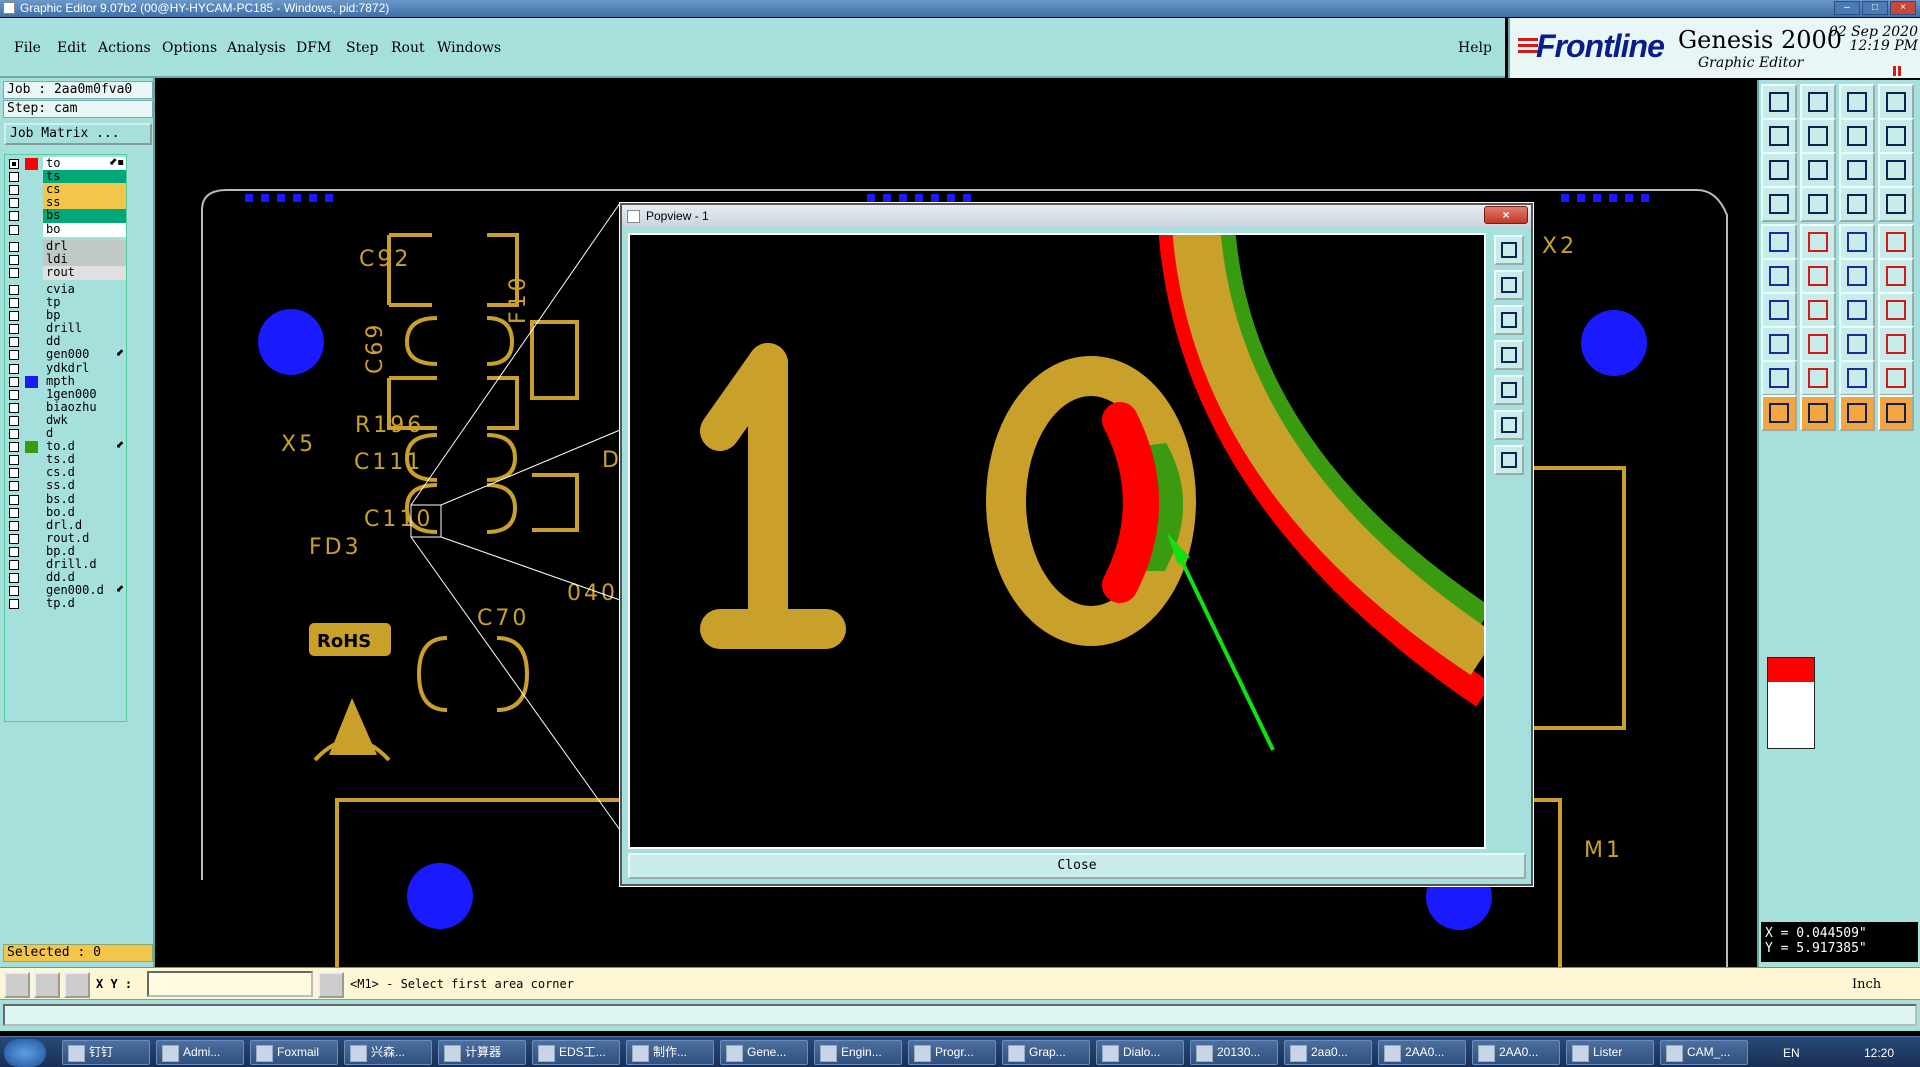 The width and height of the screenshot is (1920, 1067). What do you see at coordinates (482, 1052) in the screenshot?
I see `taskbar-item: 计算器` at bounding box center [482, 1052].